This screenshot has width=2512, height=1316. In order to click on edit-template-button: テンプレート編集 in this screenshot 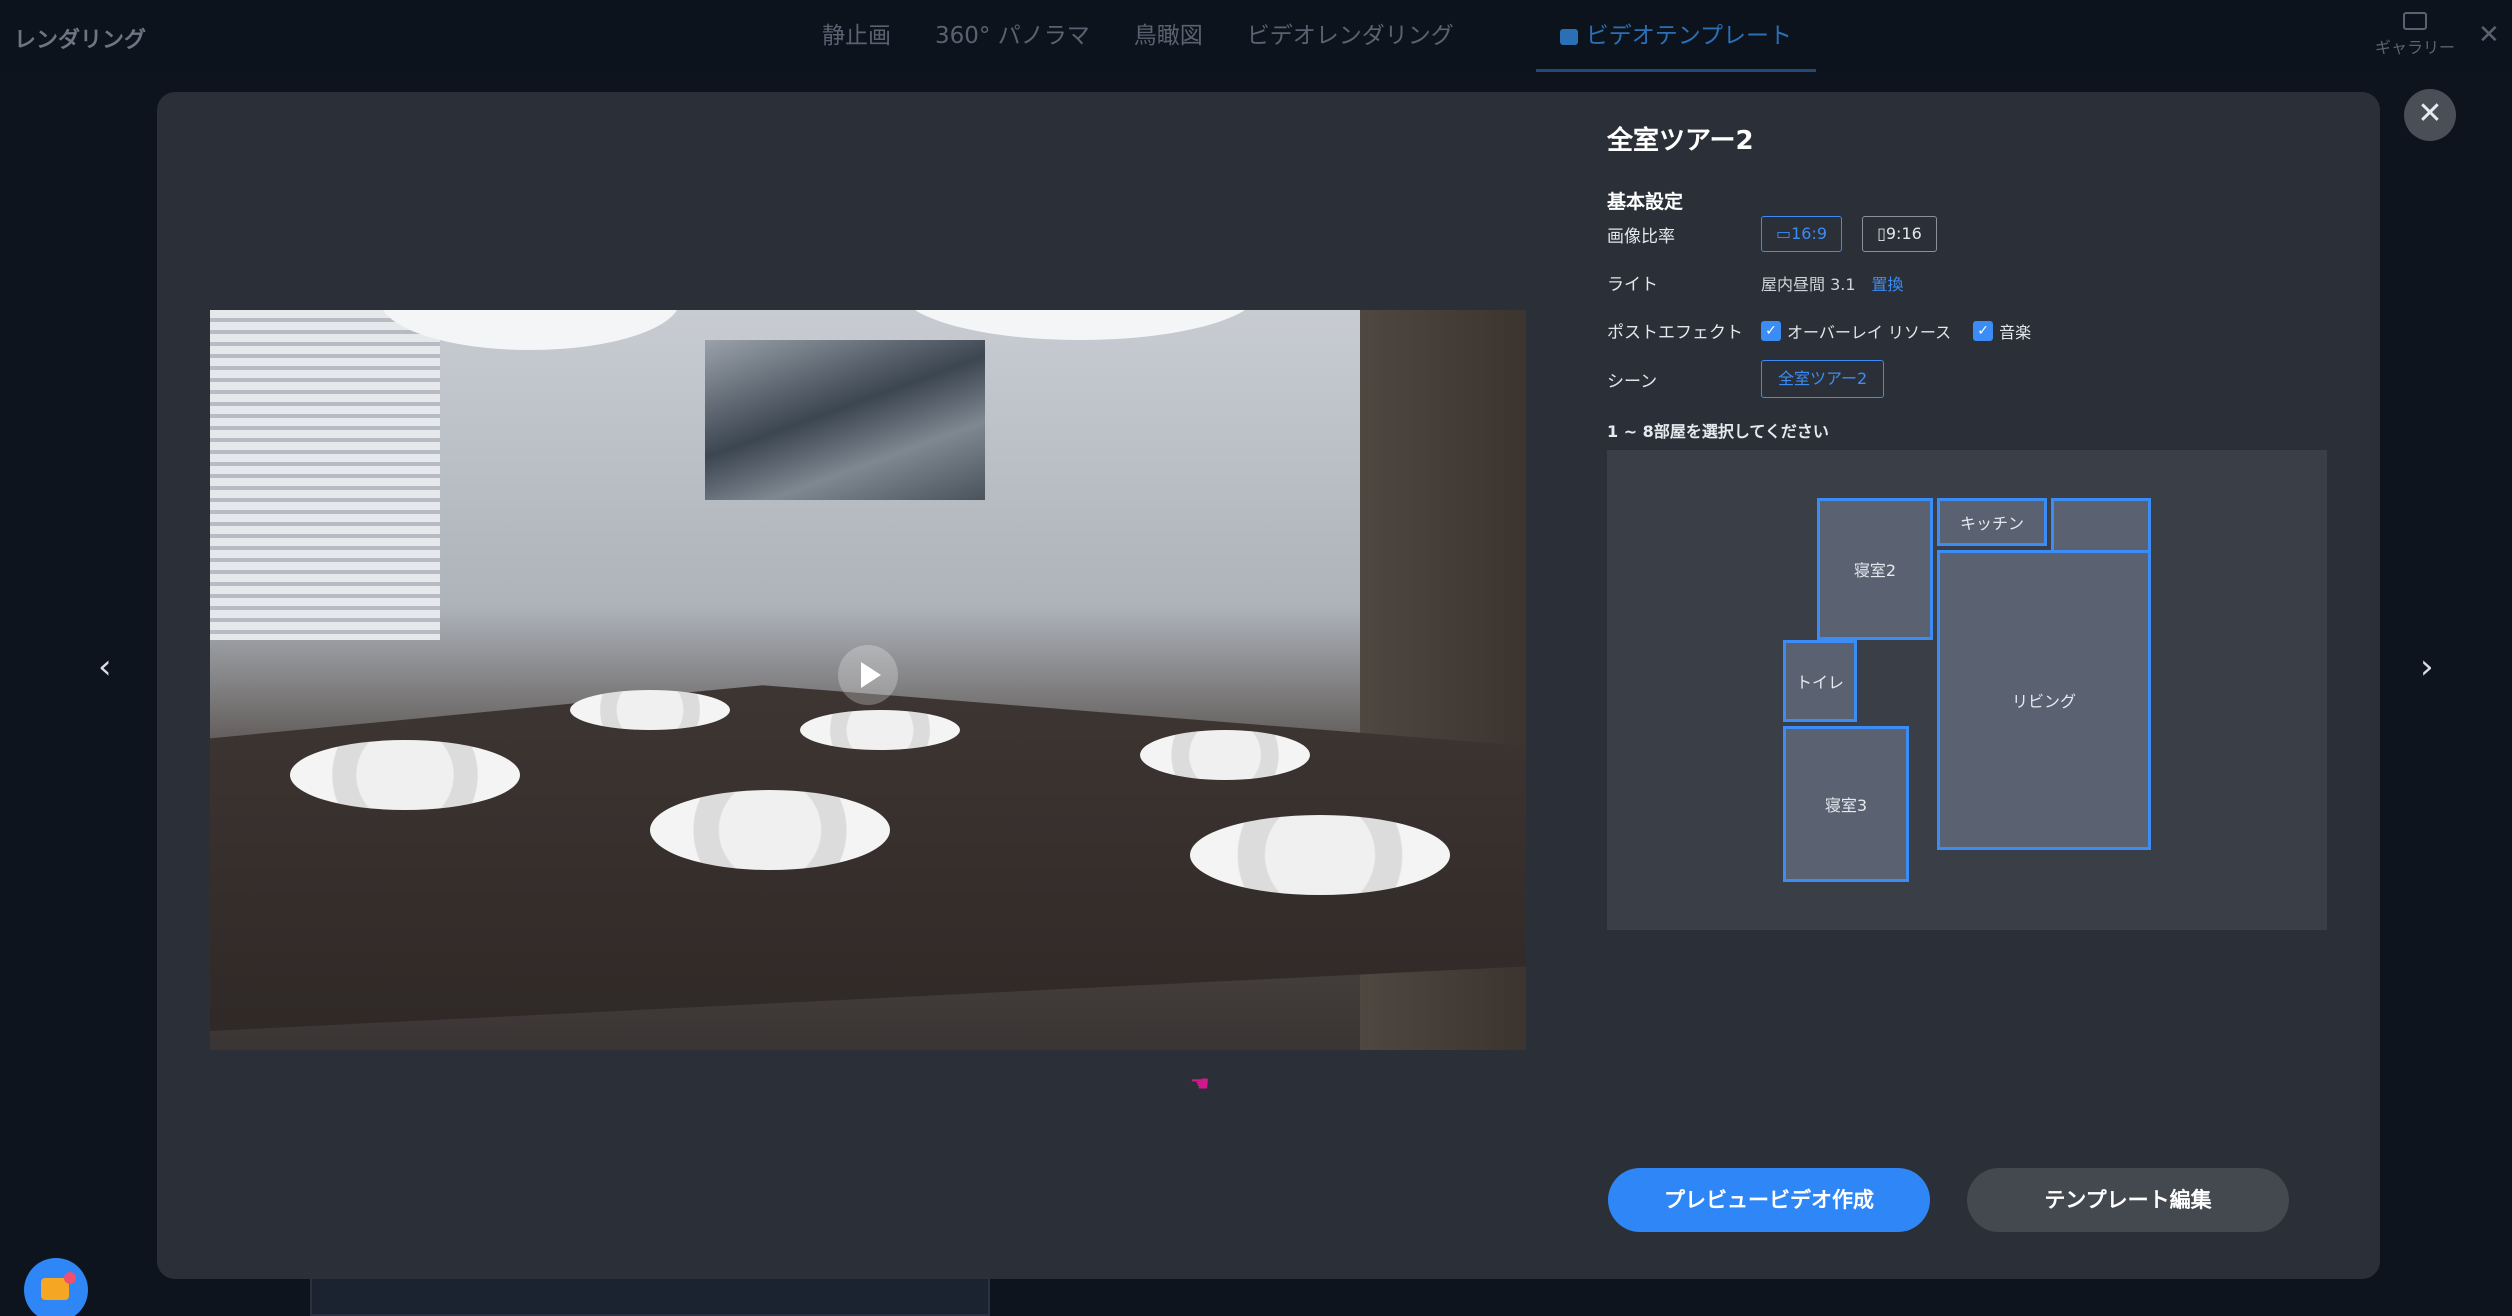, I will do `click(2128, 1200)`.